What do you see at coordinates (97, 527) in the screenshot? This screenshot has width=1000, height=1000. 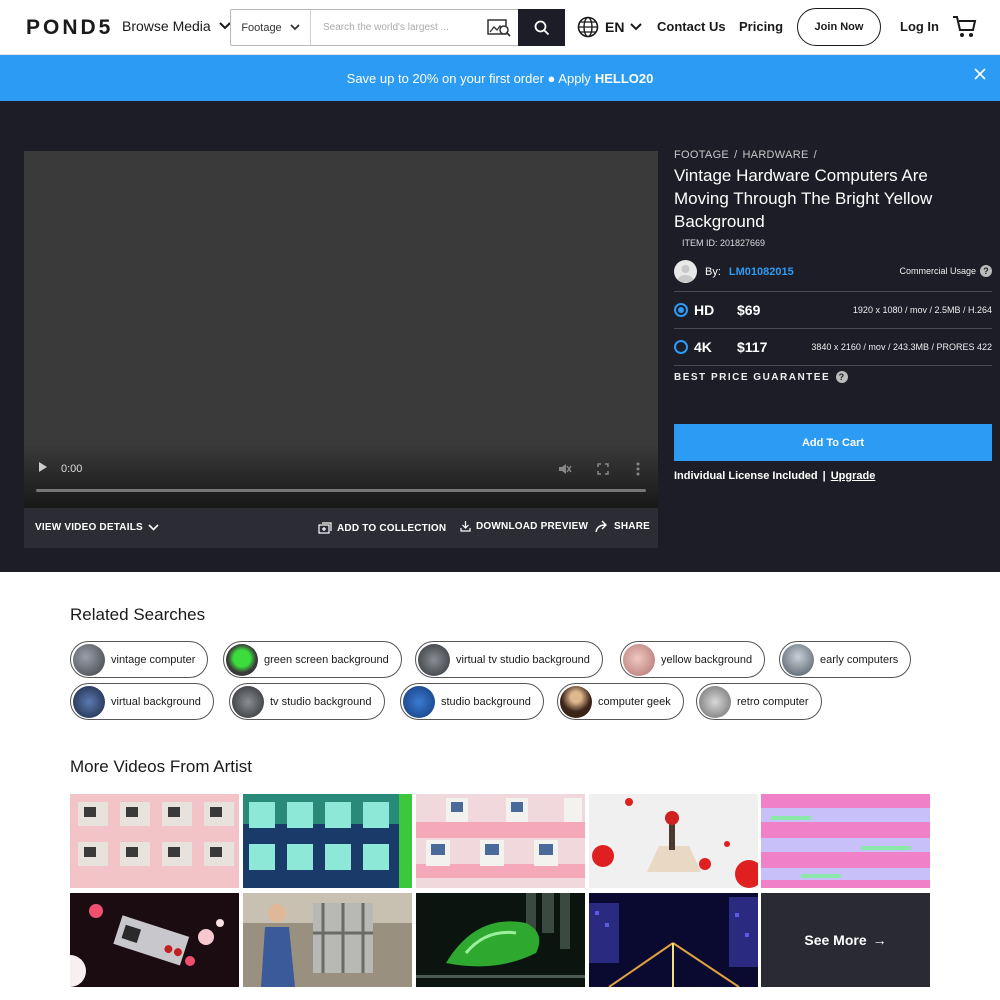 I see `view-video-details-button: VIEW VIDEO DETAILS` at bounding box center [97, 527].